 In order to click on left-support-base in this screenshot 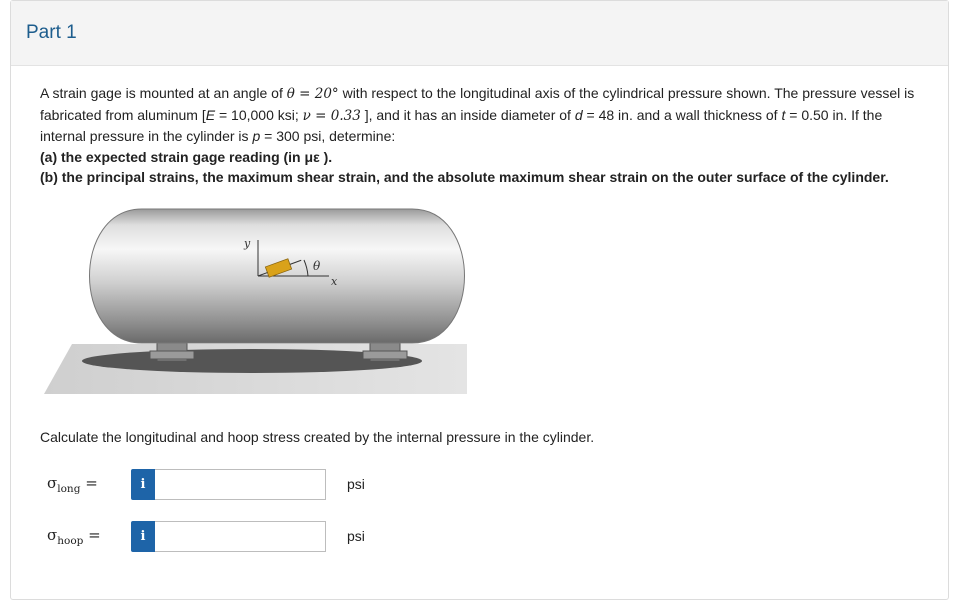, I will do `click(172, 355)`.